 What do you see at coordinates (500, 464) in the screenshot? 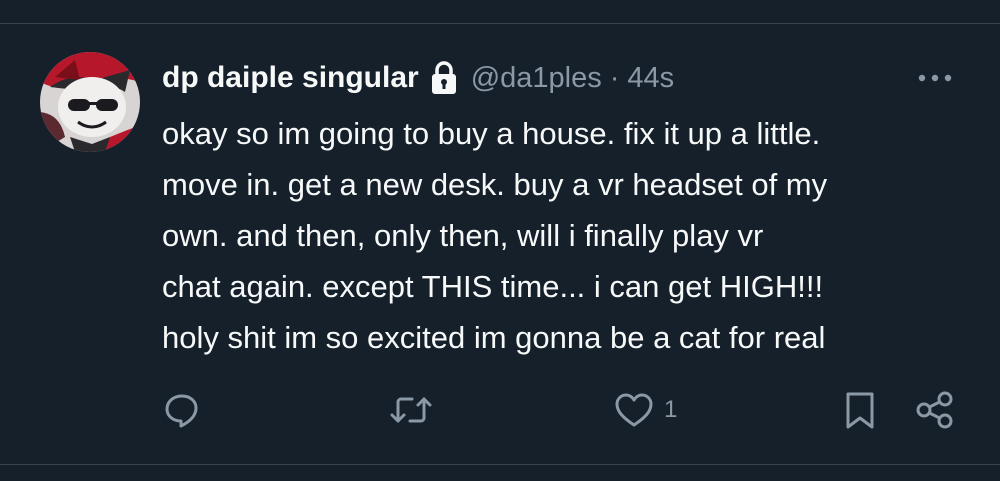
I see `bottom-divider` at bounding box center [500, 464].